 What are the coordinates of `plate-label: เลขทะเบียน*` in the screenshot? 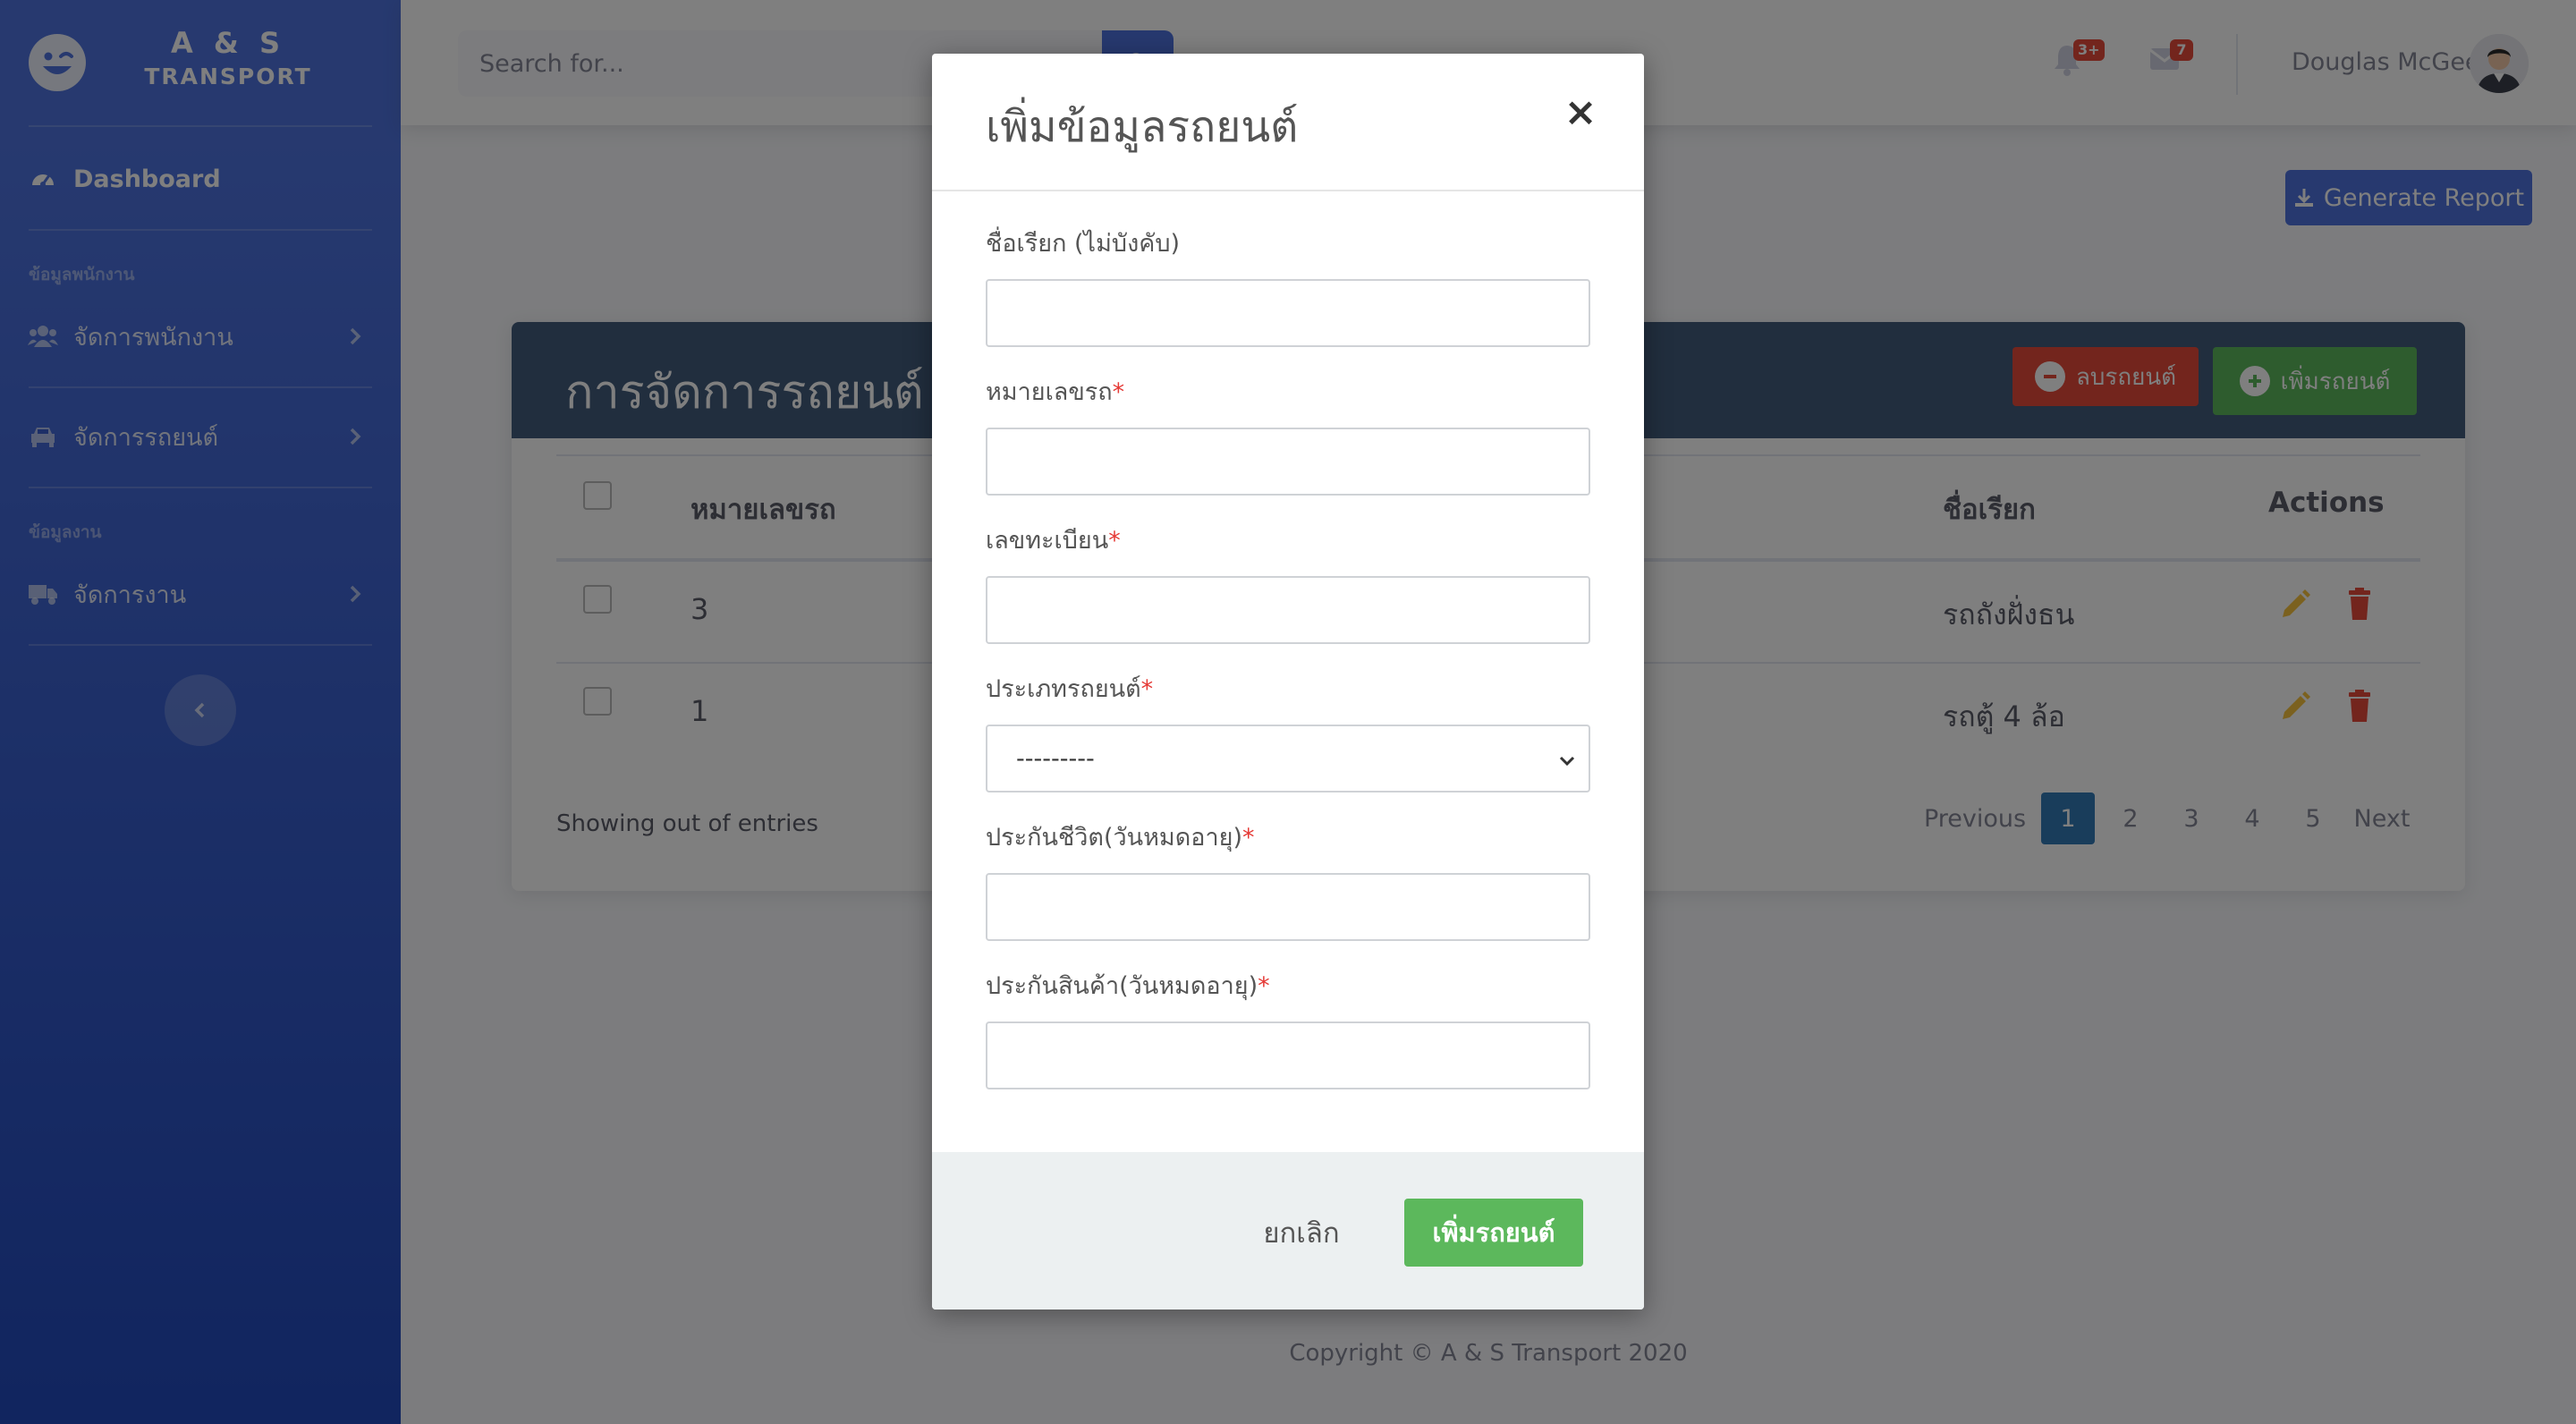 It's located at (1053, 540).